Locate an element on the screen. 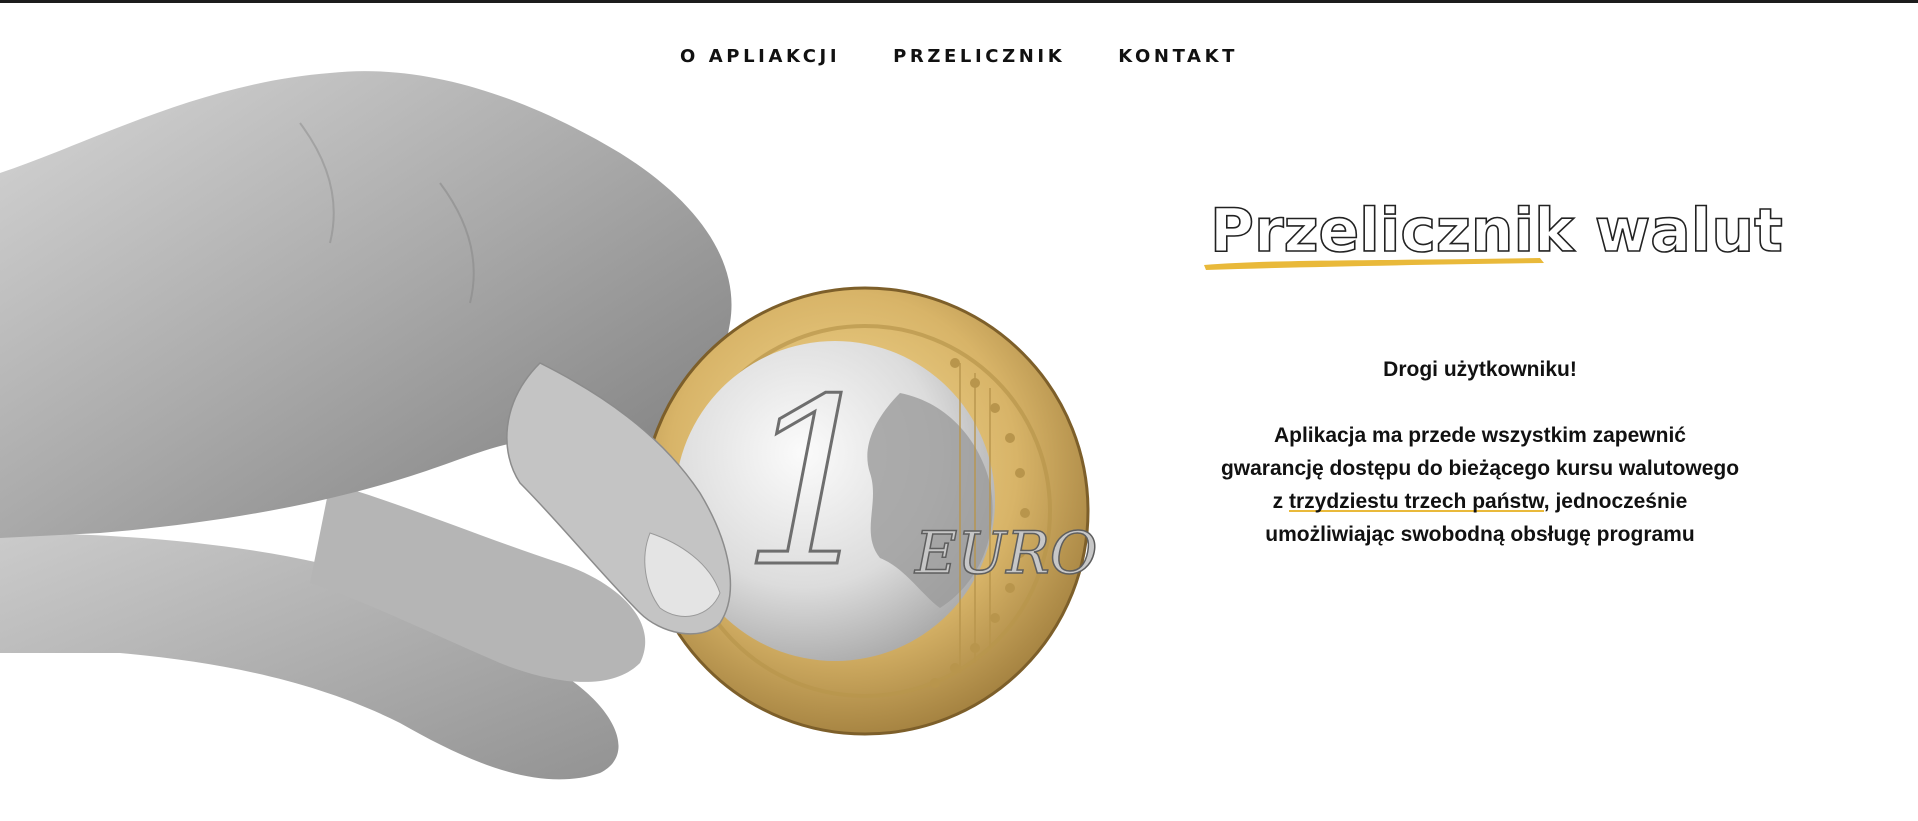 The height and width of the screenshot is (821, 1918). intro-highlight: trzydziestu trzech państw is located at coordinates (1416, 501).